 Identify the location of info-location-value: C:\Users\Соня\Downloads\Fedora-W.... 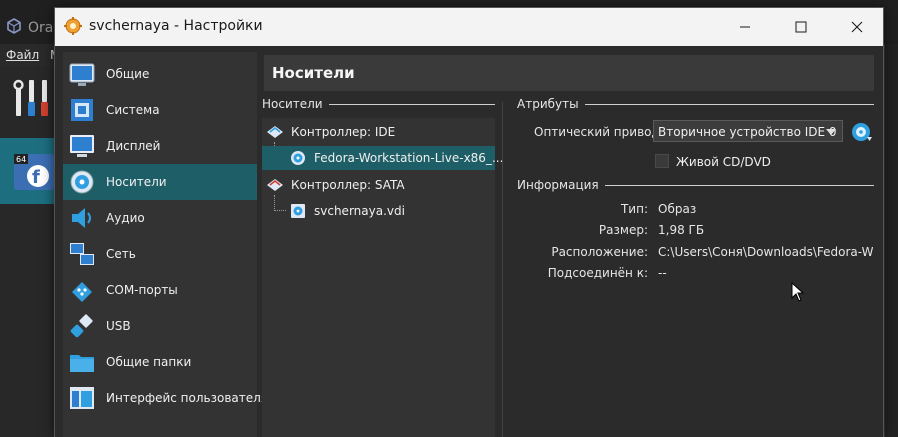
(765, 252).